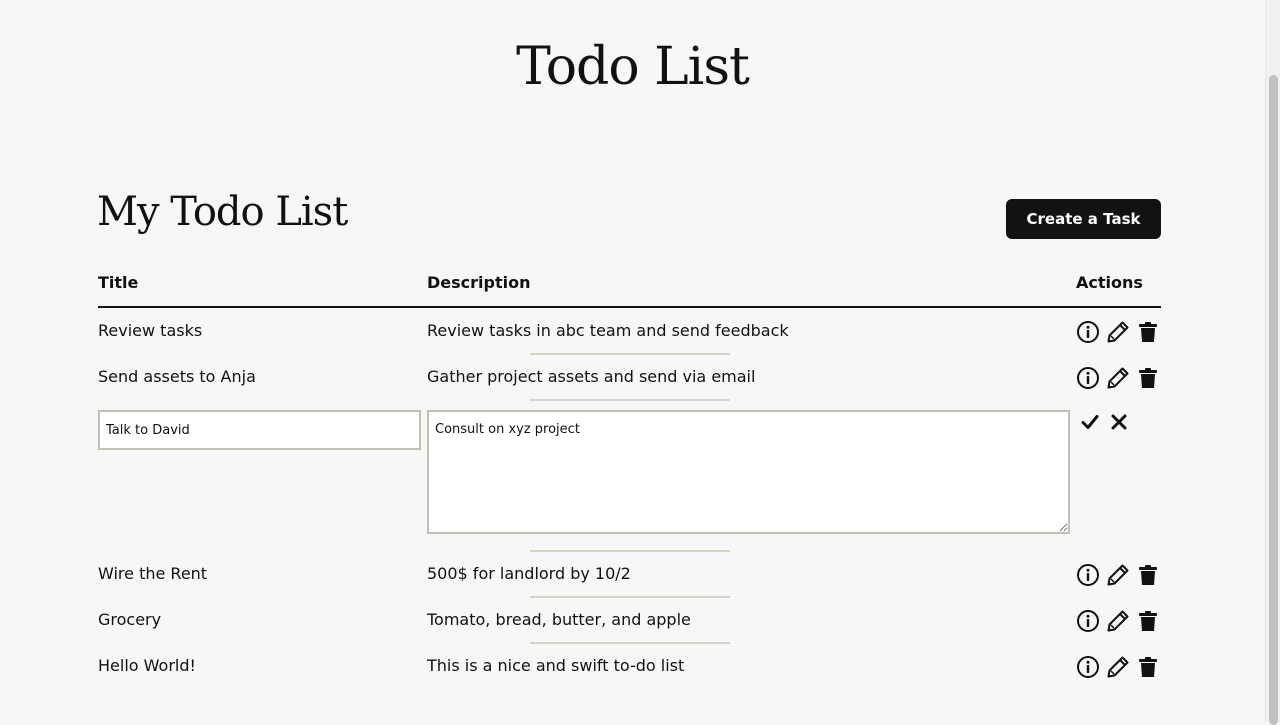  I want to click on task-description: This is a nice and swift to-do list, so click(556, 665).